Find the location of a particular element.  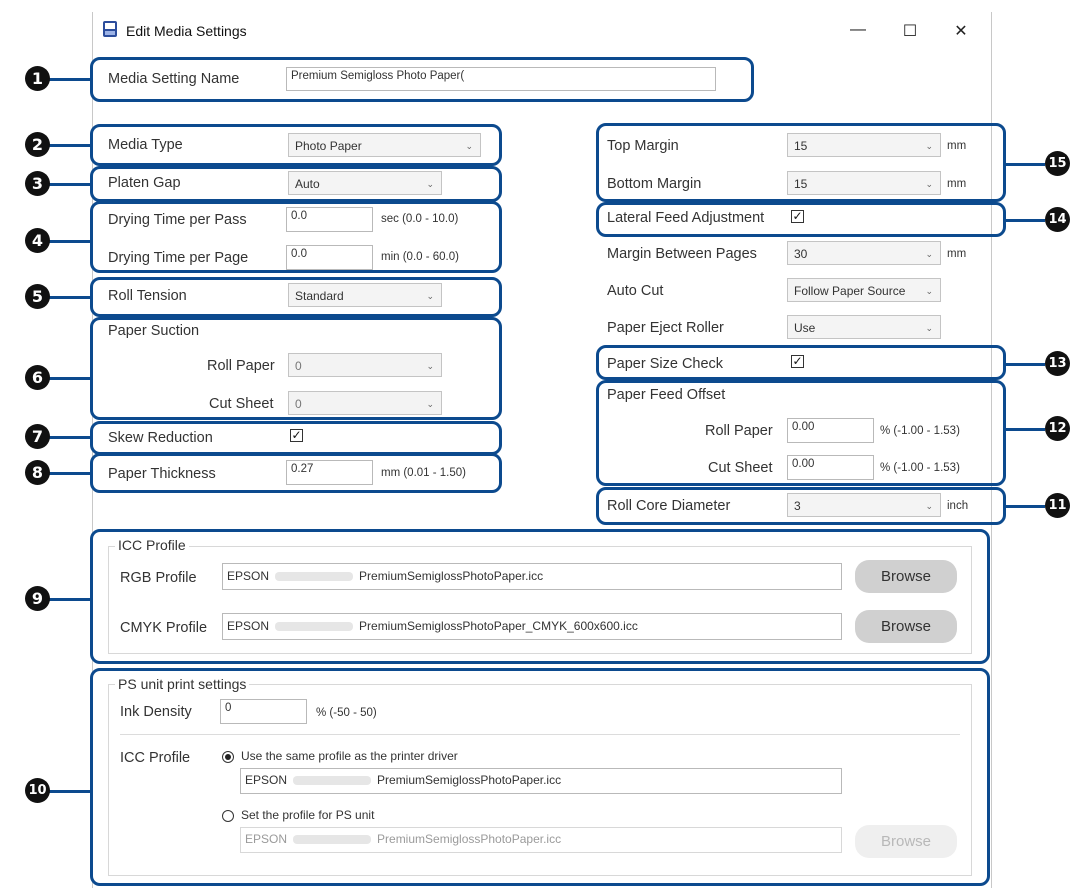

bottom-margin-select: 15 ⌄ is located at coordinates (864, 183).